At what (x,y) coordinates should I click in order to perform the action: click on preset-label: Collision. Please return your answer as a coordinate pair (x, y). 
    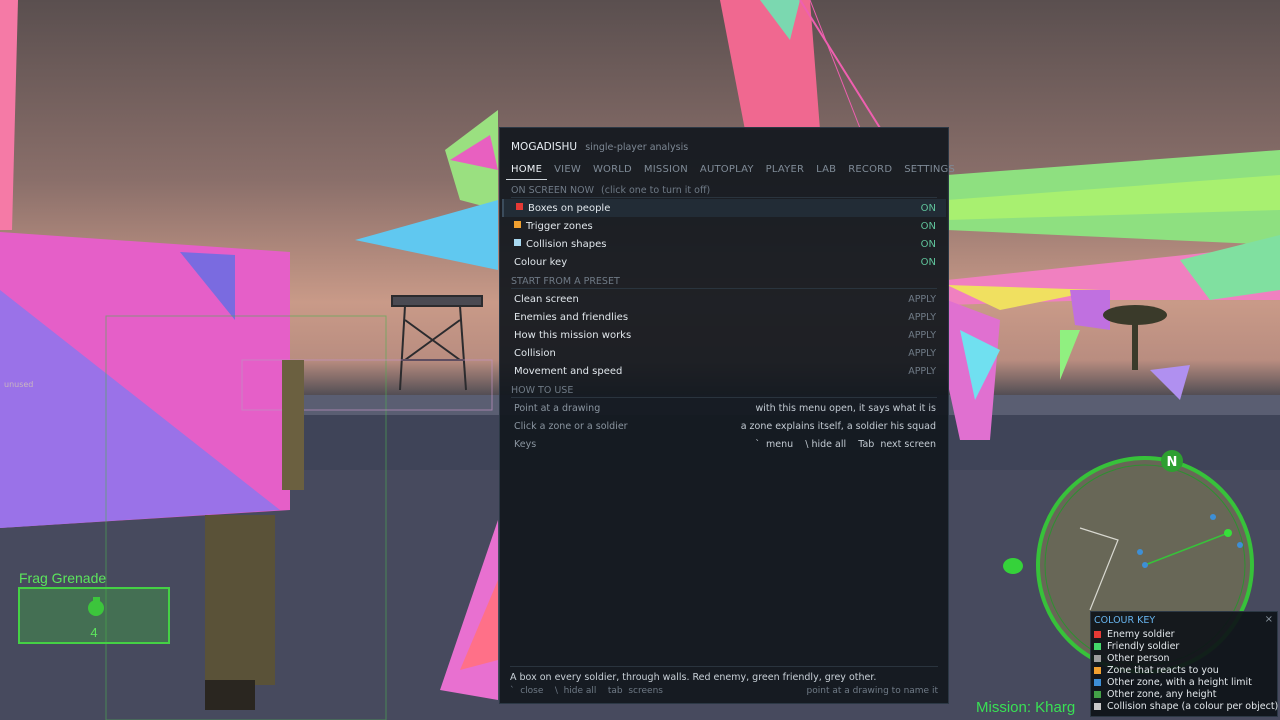
    Looking at the image, I should click on (535, 353).